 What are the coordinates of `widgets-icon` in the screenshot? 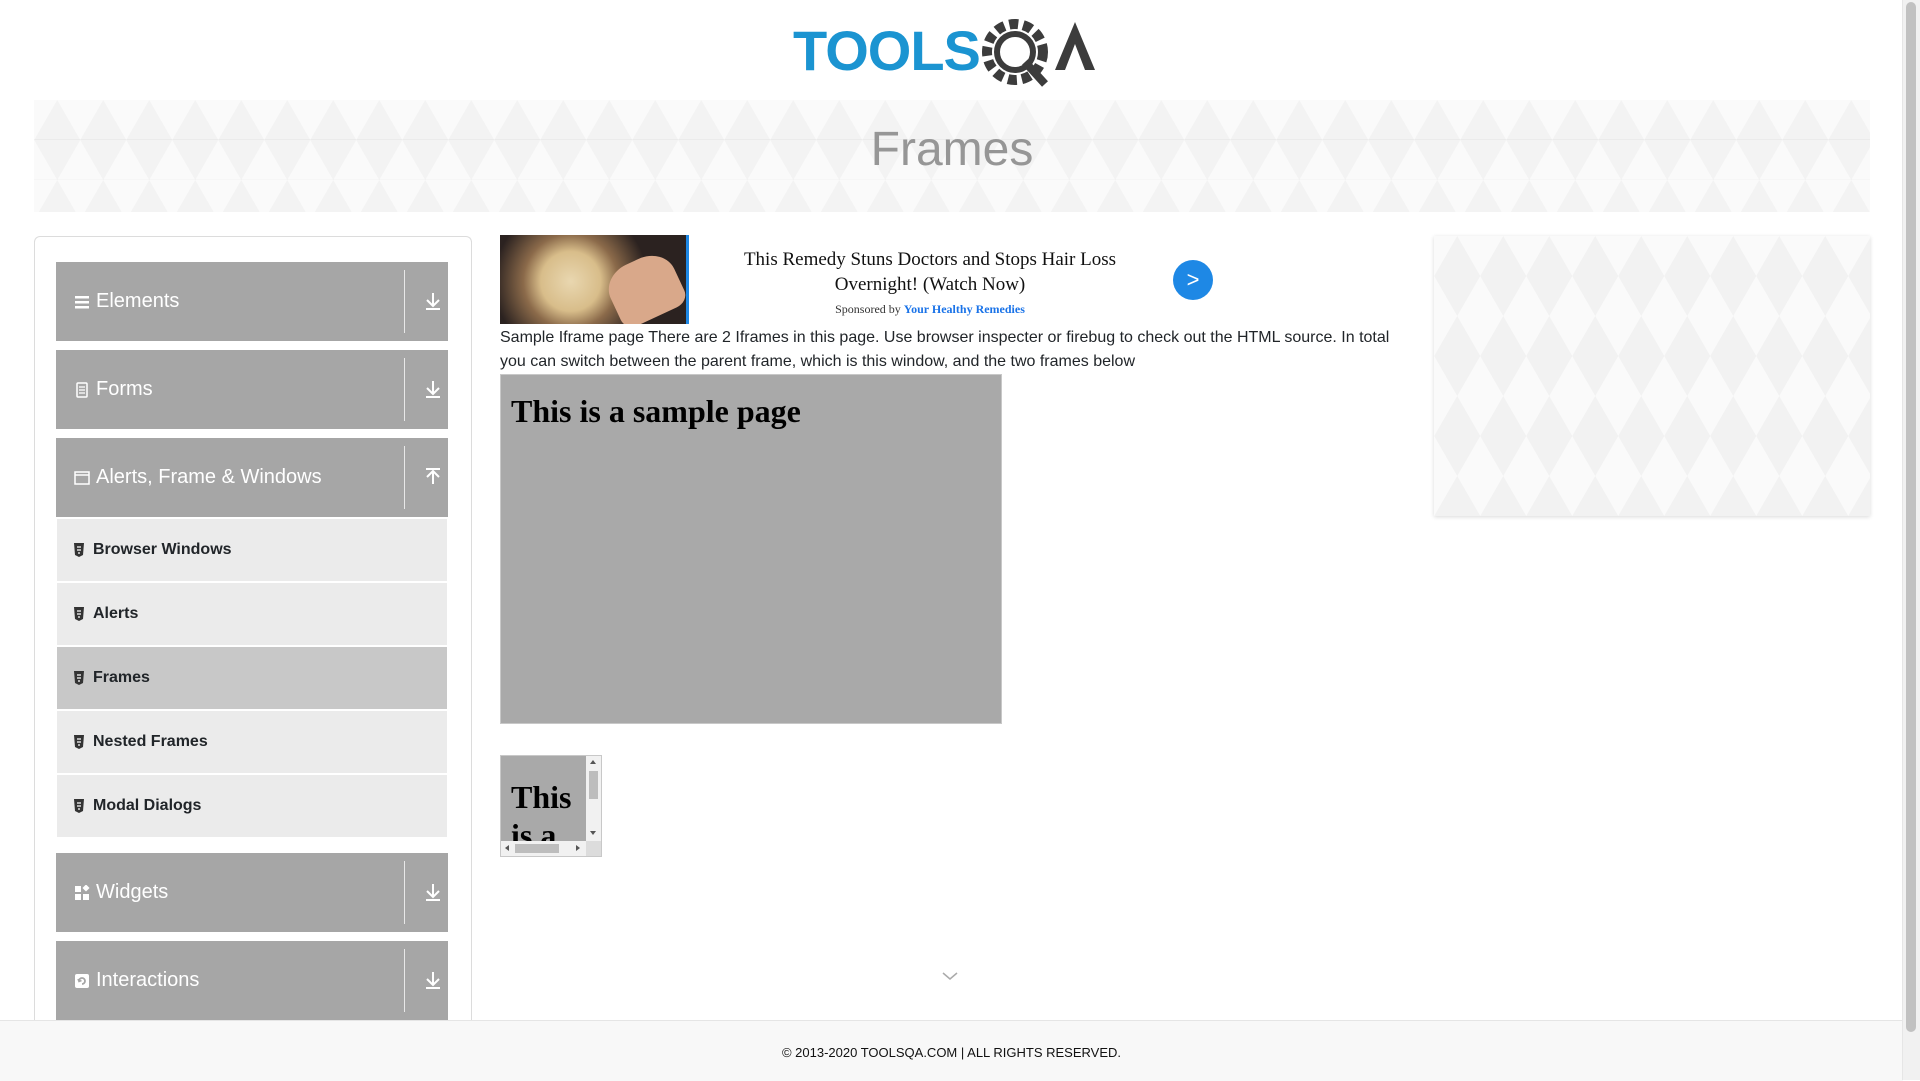 It's located at (82, 892).